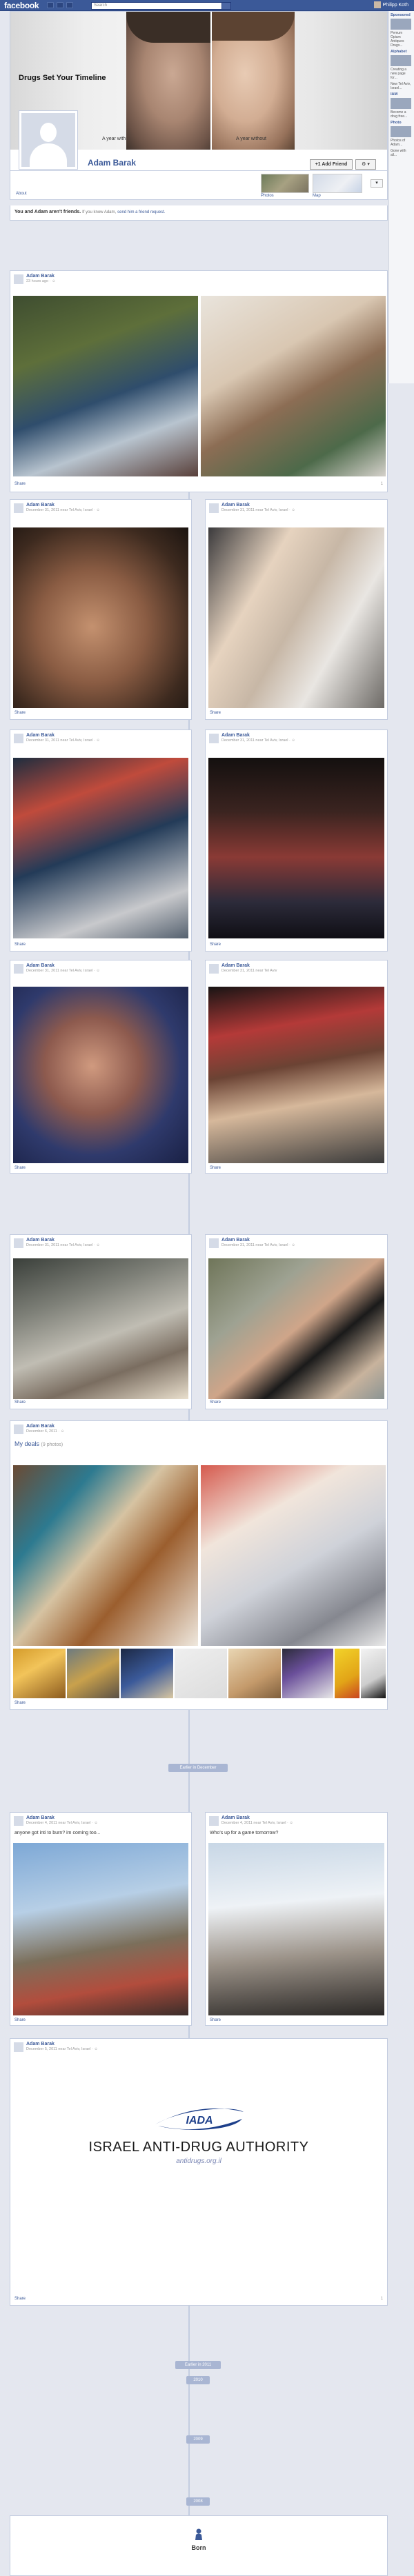 This screenshot has height=2576, width=414. Describe the element at coordinates (199, 2545) in the screenshot. I see `born-event: Born` at that location.